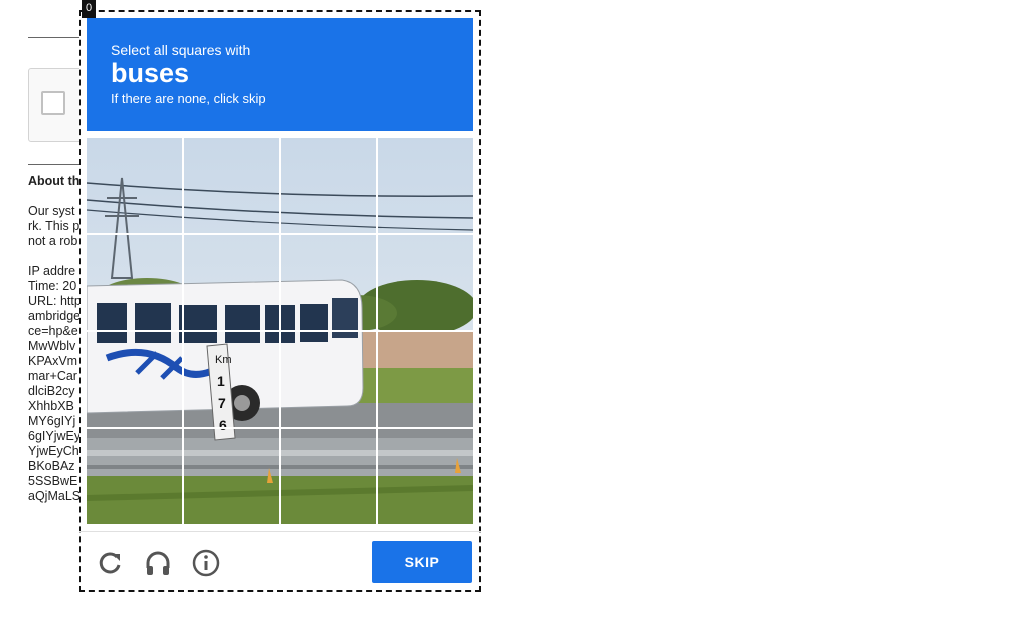 This screenshot has width=1024, height=629. I want to click on challenge-footer-divider, so click(280, 531).